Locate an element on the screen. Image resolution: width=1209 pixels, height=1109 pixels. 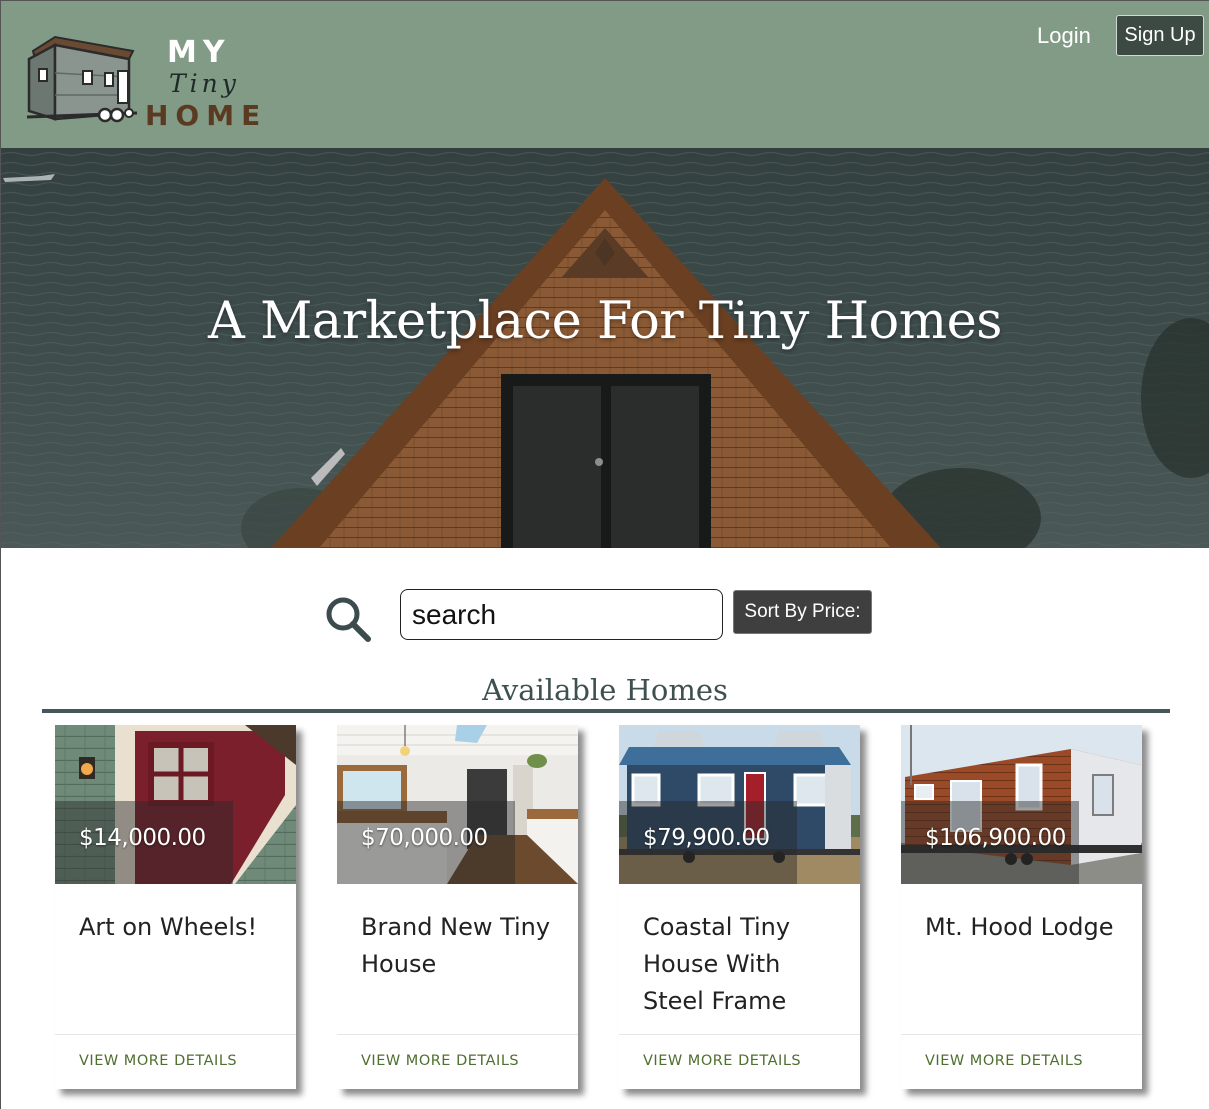
available-homes-heading: Available Homes is located at coordinates (605, 690).